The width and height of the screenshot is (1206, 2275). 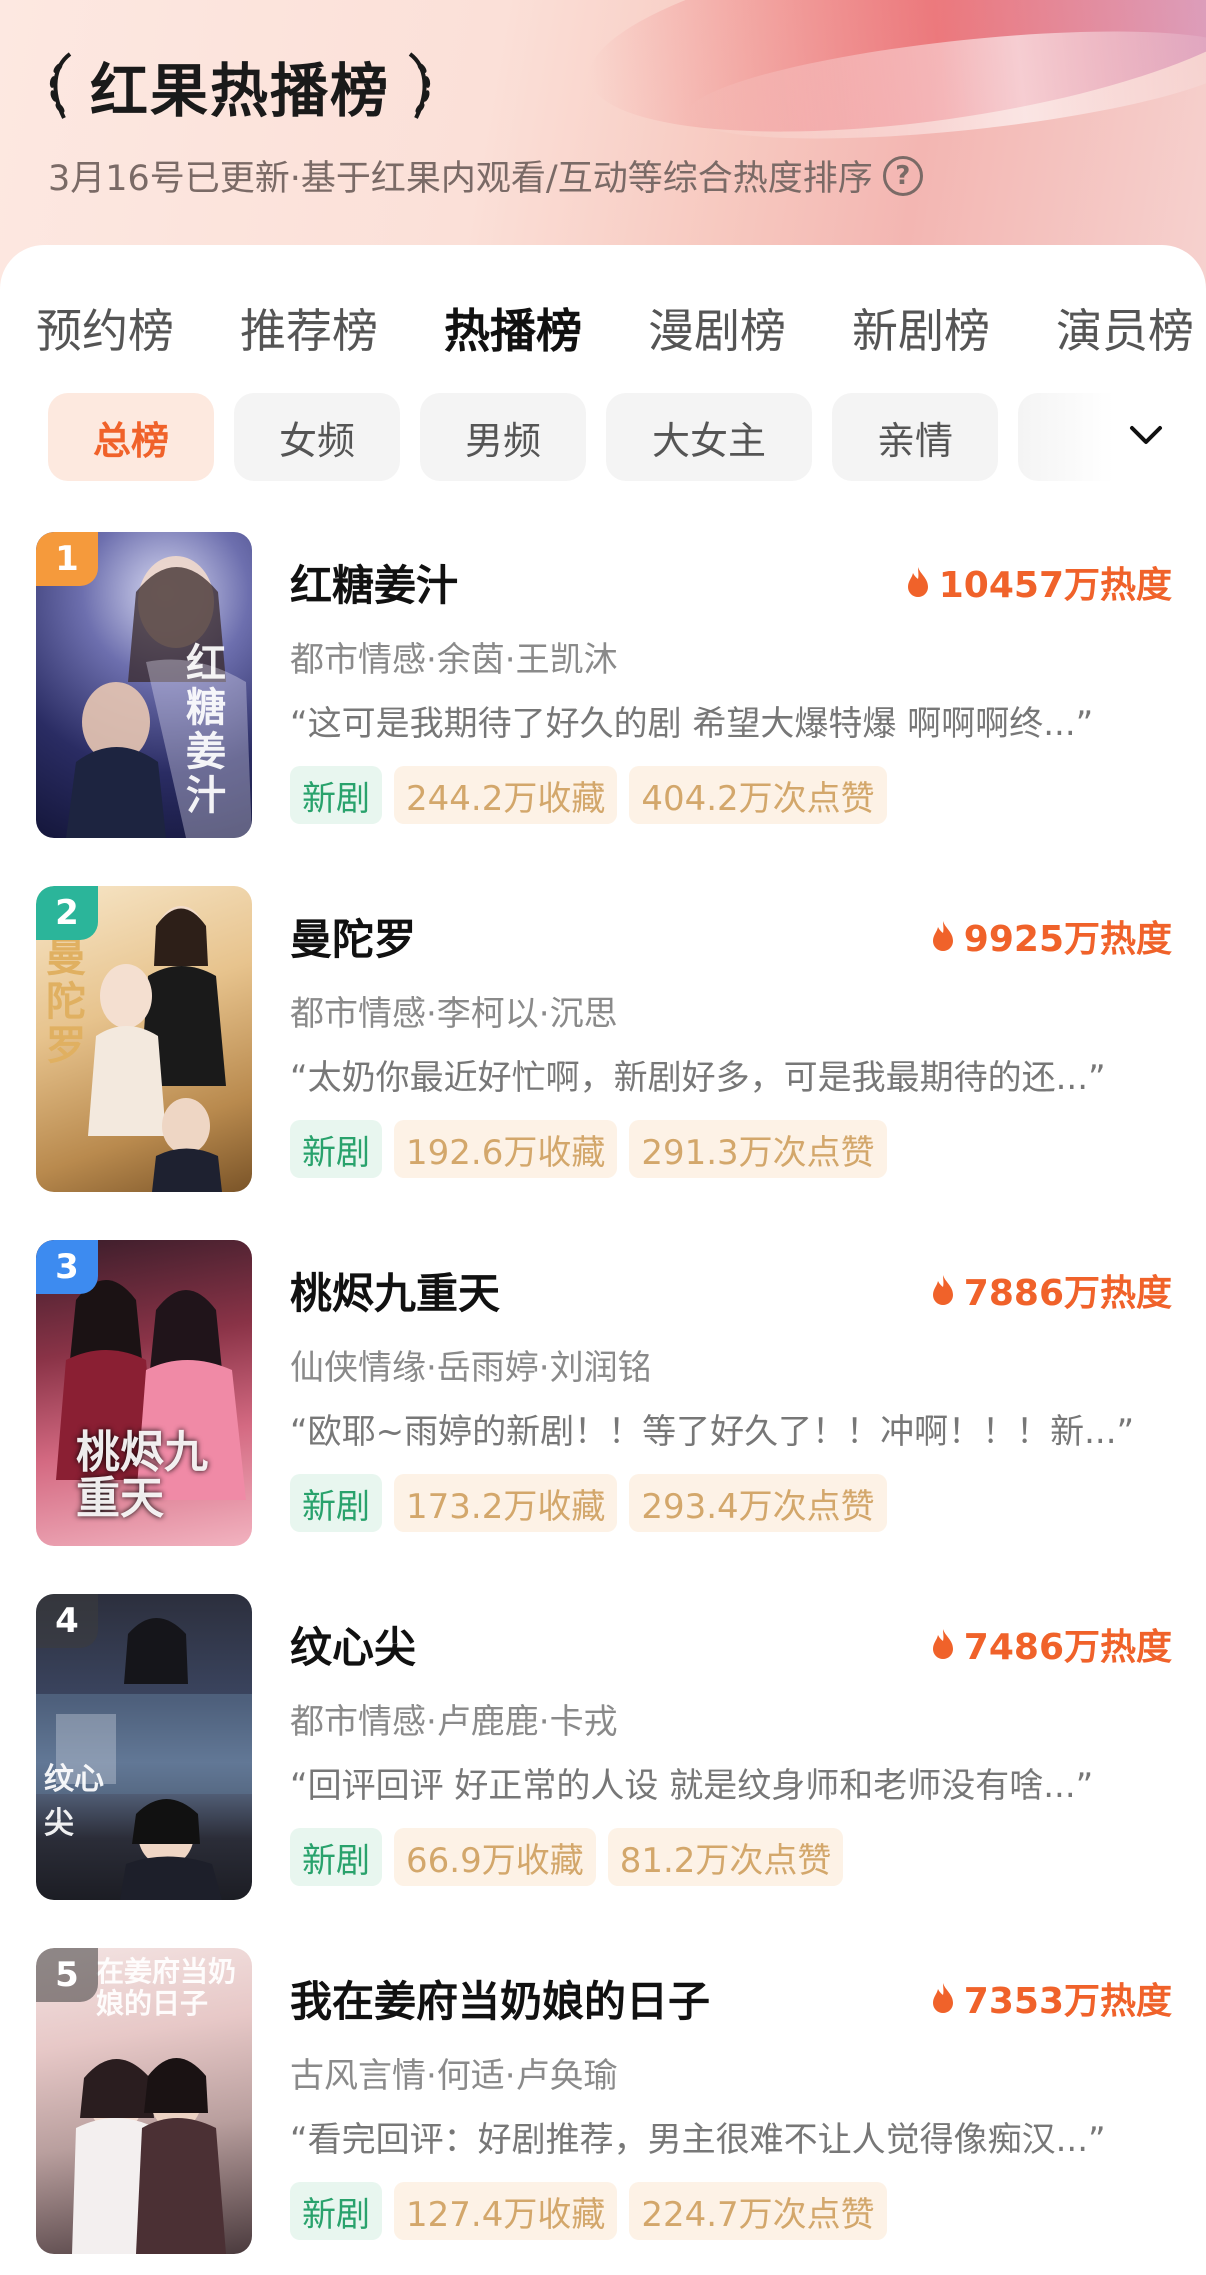 What do you see at coordinates (454, 660) in the screenshot?
I see `drama-meta: 都市情感·余茵·王凯沐` at bounding box center [454, 660].